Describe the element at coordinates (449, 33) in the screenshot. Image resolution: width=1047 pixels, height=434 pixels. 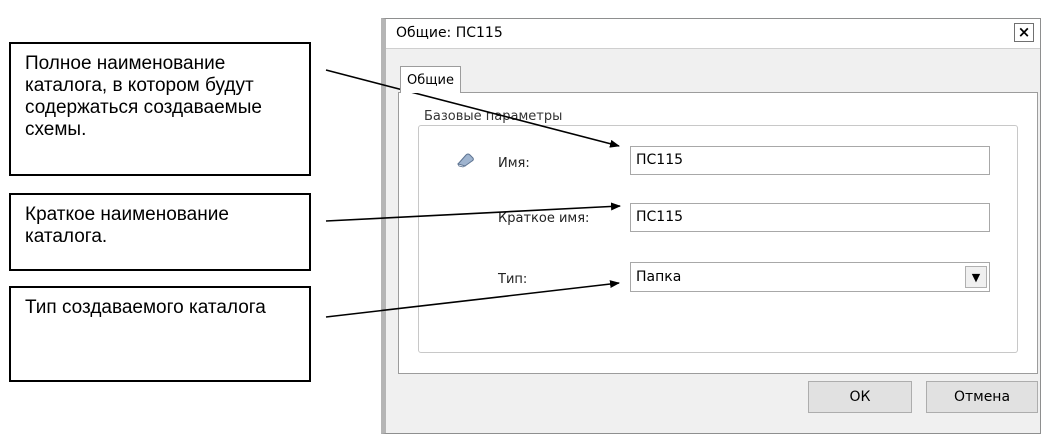
I see `dialog-title: Общие: ПС115` at that location.